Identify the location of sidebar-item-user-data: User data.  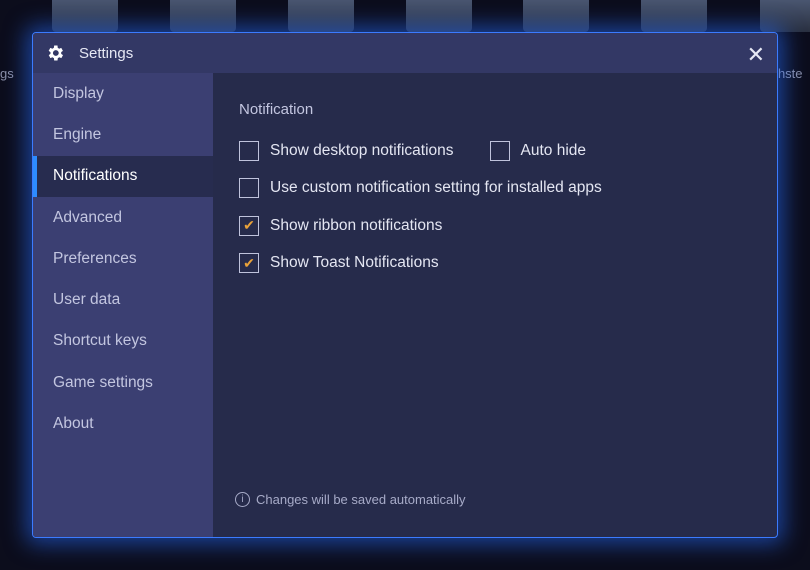
(123, 299).